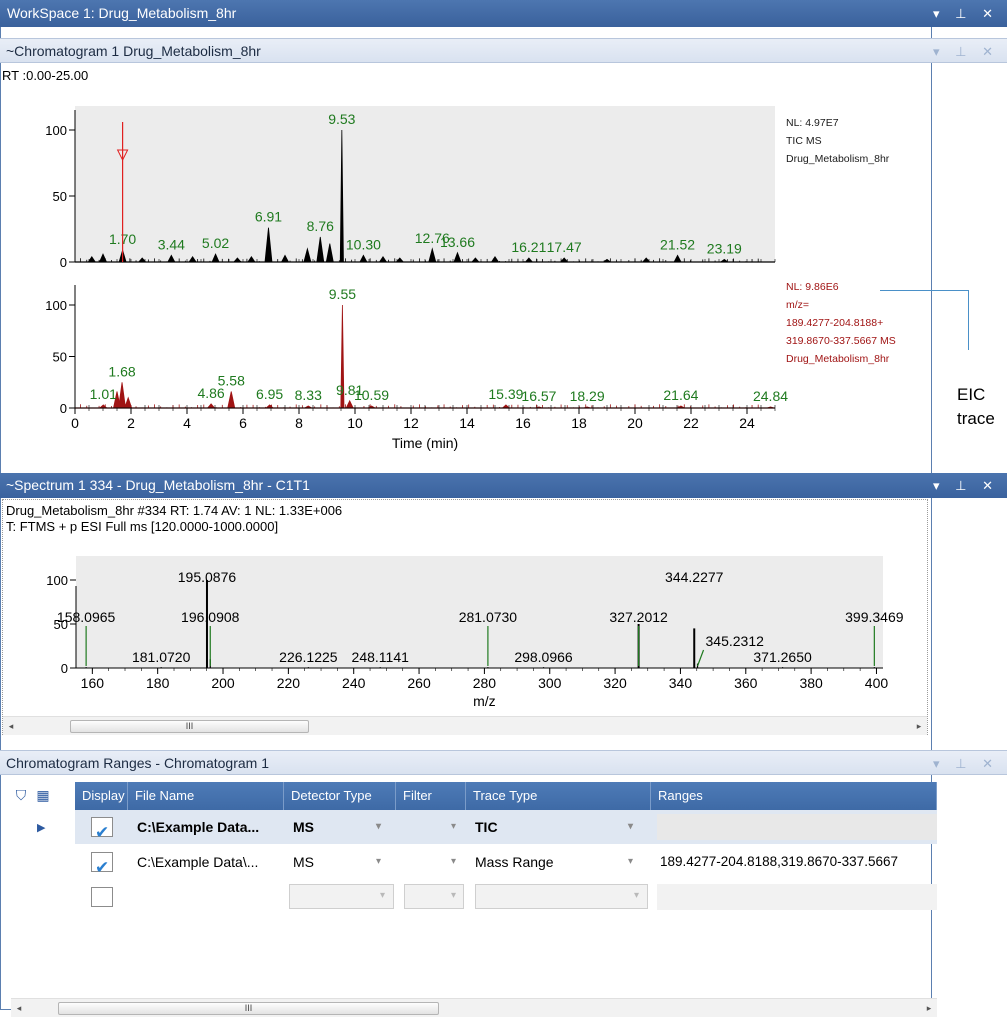  I want to click on x-tick-label: 380, so click(811, 683).